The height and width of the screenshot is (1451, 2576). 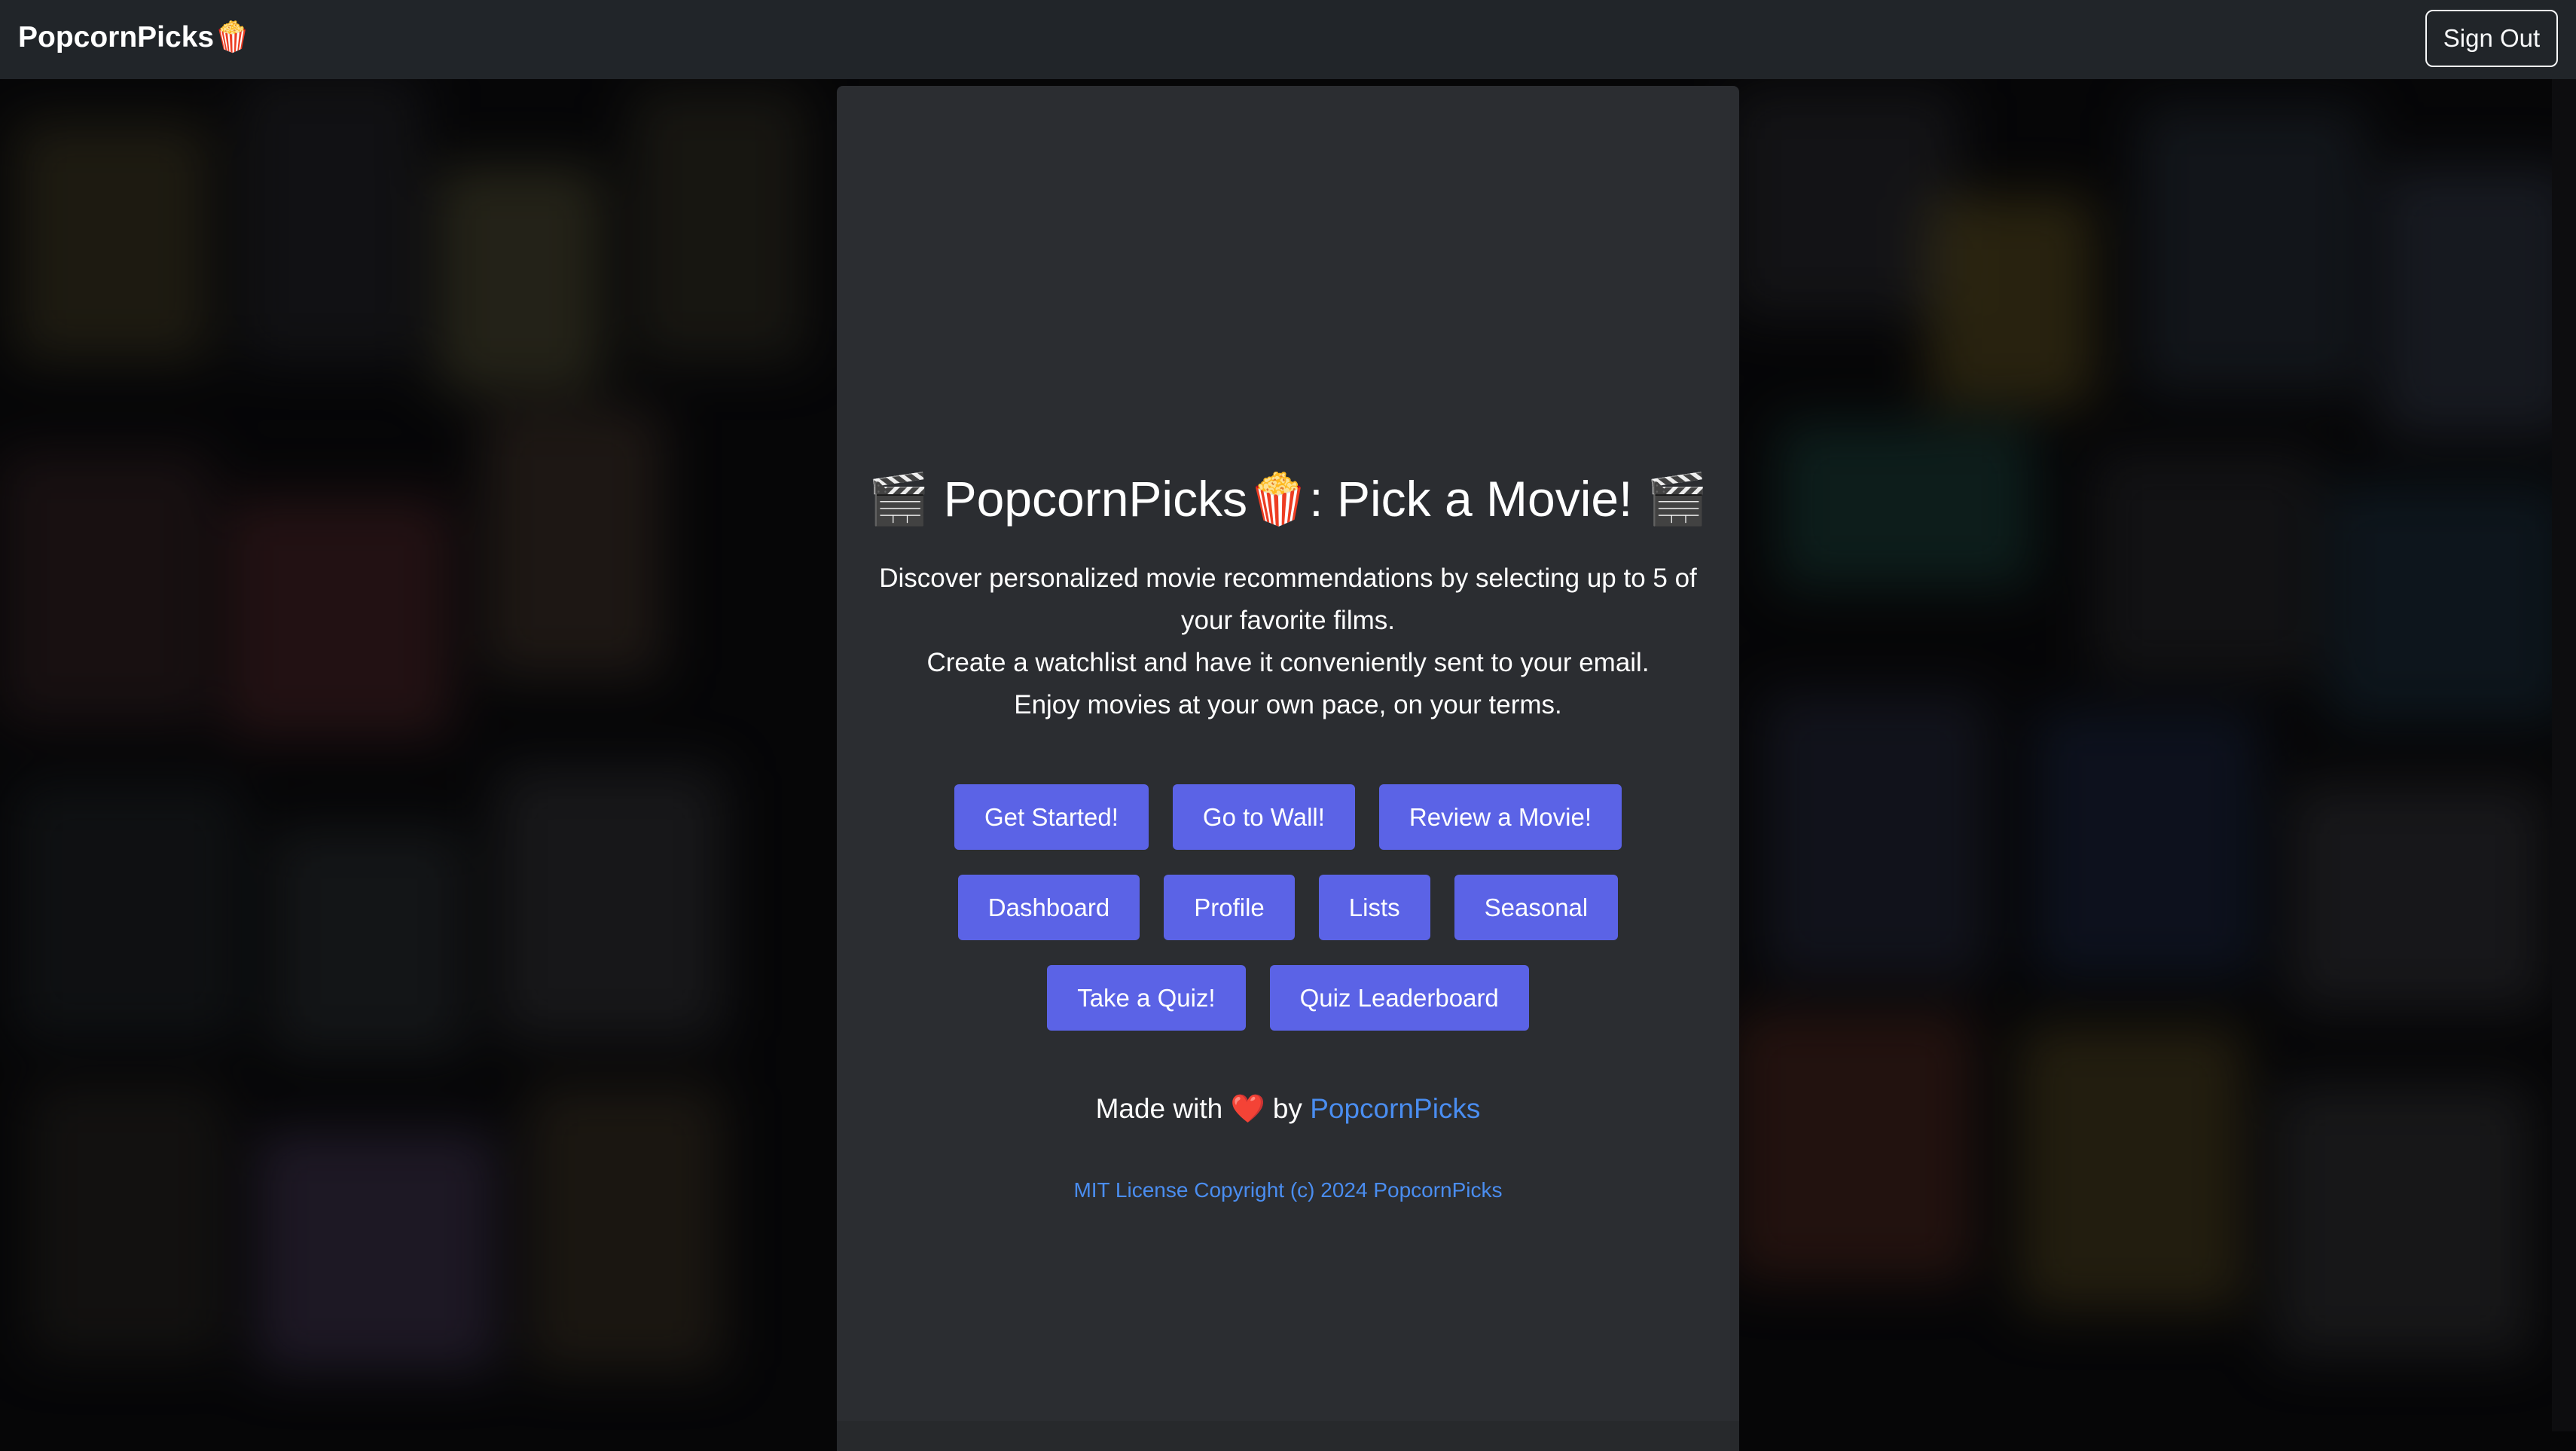 I want to click on made-with-footer: Made with ❤️ by PopcornPicks, so click(x=1288, y=1109).